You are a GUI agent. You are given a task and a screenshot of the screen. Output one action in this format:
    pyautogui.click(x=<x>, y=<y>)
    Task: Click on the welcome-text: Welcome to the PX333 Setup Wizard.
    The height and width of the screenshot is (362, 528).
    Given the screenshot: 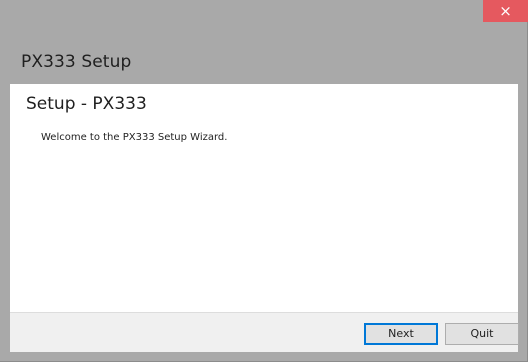 What is the action you would take?
    pyautogui.click(x=134, y=137)
    